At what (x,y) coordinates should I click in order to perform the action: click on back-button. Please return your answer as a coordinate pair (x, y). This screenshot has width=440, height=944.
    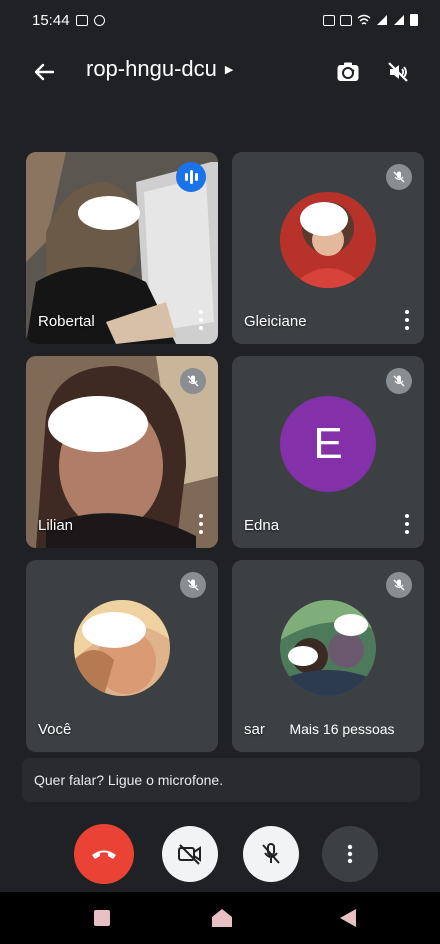
    Looking at the image, I should click on (44, 72).